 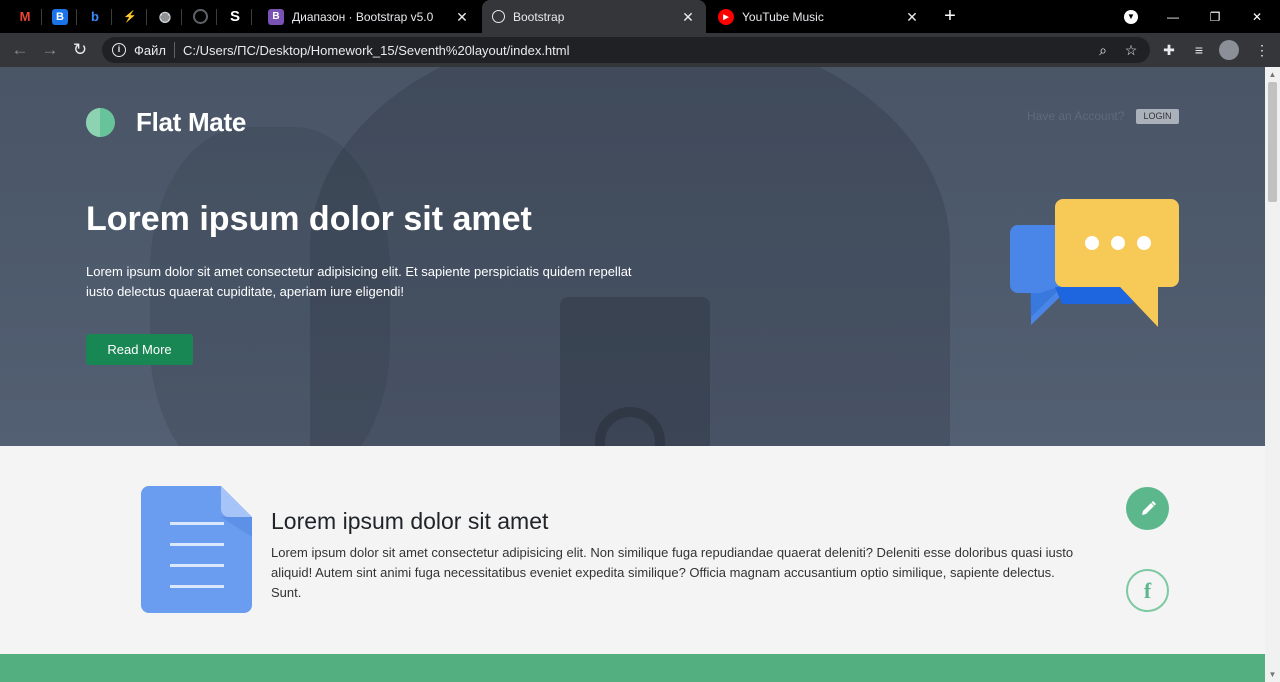 What do you see at coordinates (1272, 142) in the screenshot?
I see `scrollbar-thumb` at bounding box center [1272, 142].